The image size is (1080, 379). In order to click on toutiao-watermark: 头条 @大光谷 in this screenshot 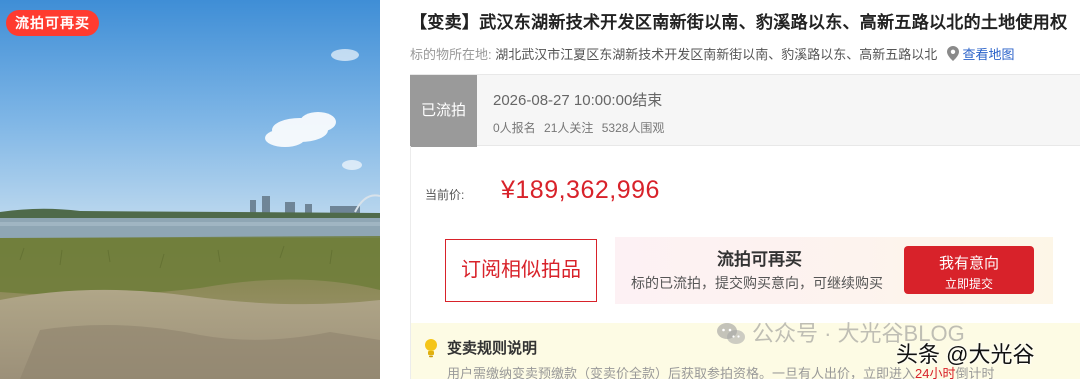, I will do `click(965, 354)`.